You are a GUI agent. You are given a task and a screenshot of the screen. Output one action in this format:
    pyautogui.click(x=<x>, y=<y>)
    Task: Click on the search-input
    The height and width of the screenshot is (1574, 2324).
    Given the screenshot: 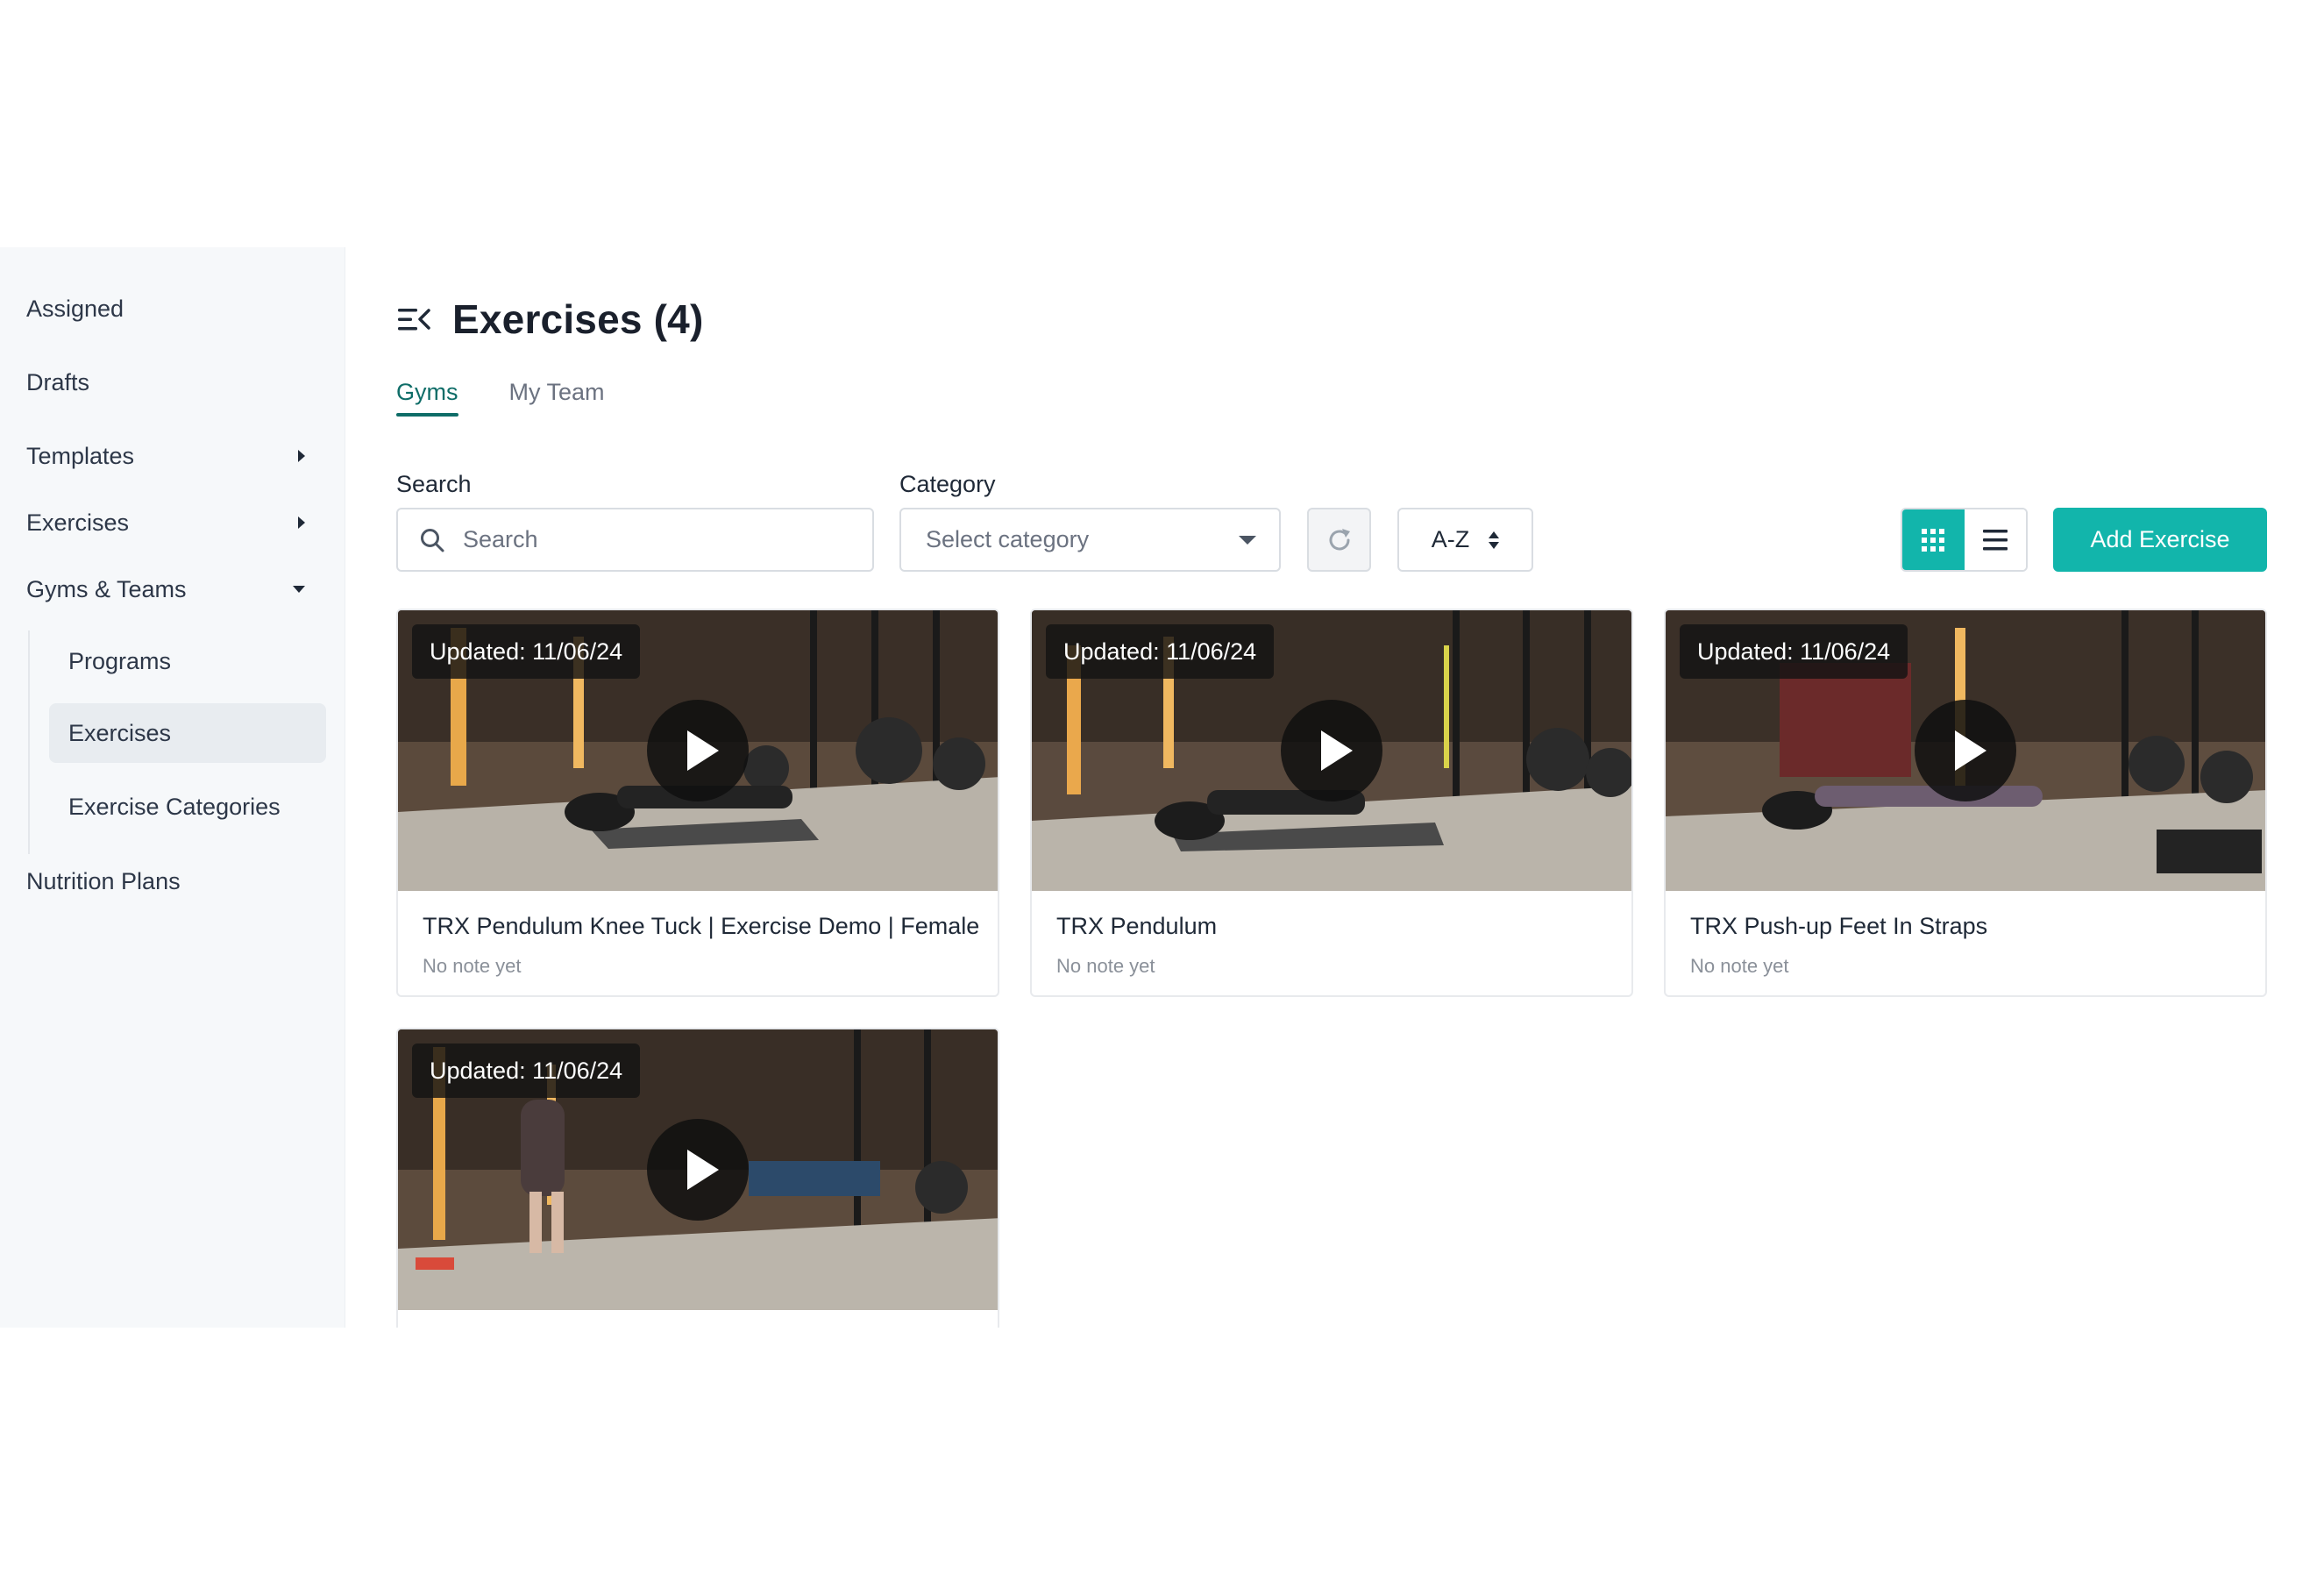 What is the action you would take?
    pyautogui.click(x=654, y=539)
    